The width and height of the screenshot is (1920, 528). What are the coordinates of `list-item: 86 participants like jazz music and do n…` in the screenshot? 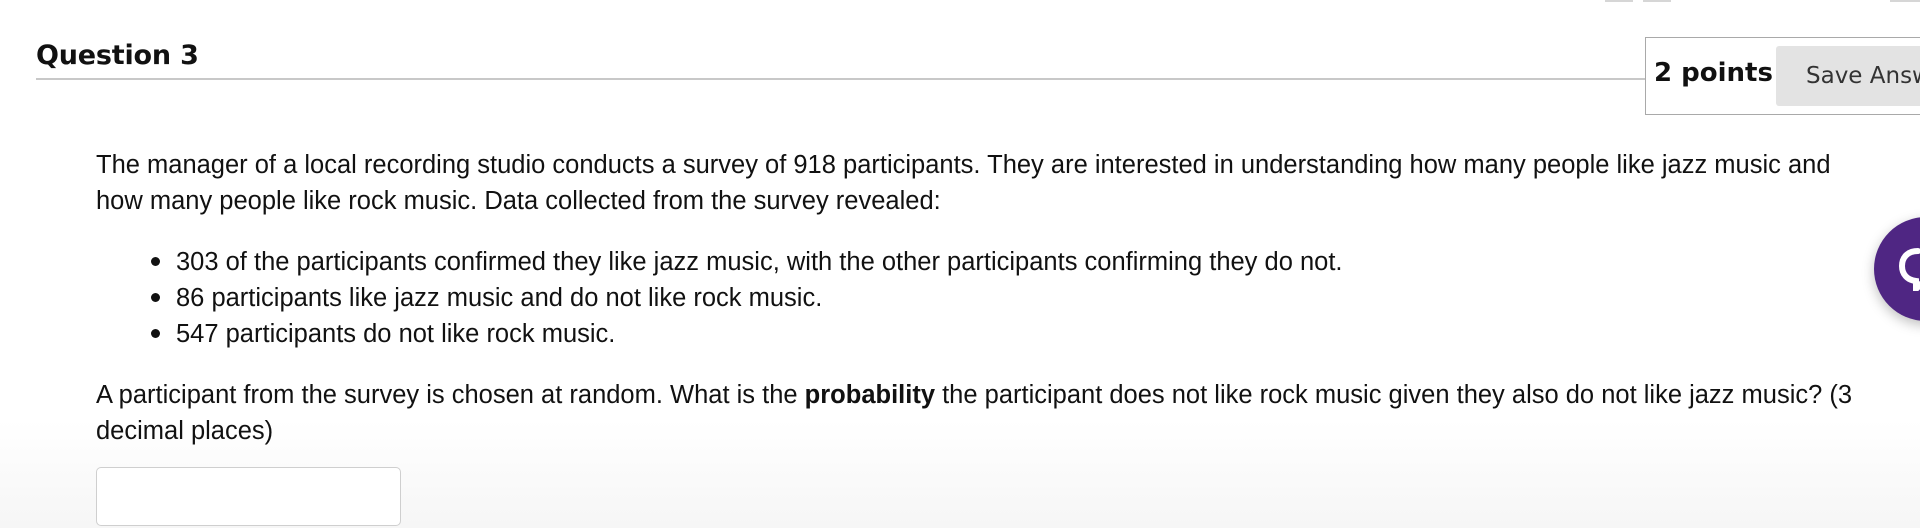 It's located at (1013, 298).